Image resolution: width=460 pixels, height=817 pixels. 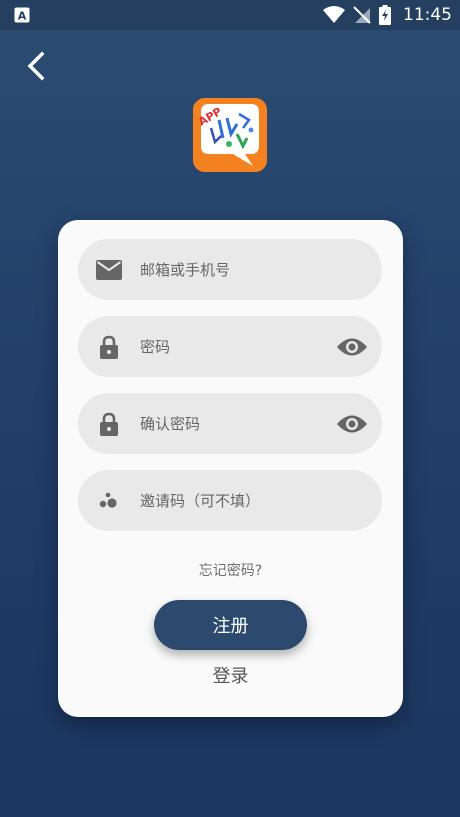 What do you see at coordinates (362, 15) in the screenshot?
I see `no-signal-icon` at bounding box center [362, 15].